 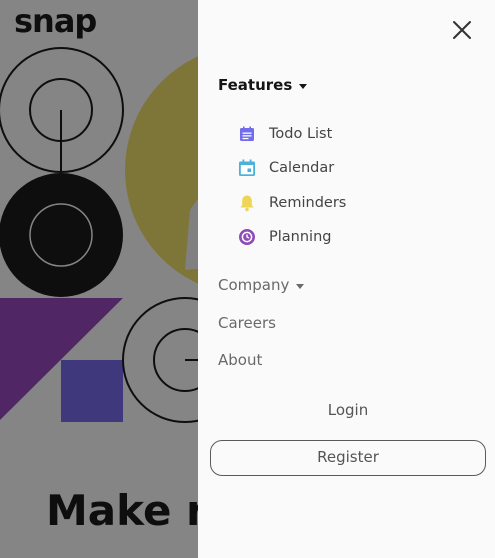 What do you see at coordinates (247, 203) in the screenshot?
I see `bell-icon` at bounding box center [247, 203].